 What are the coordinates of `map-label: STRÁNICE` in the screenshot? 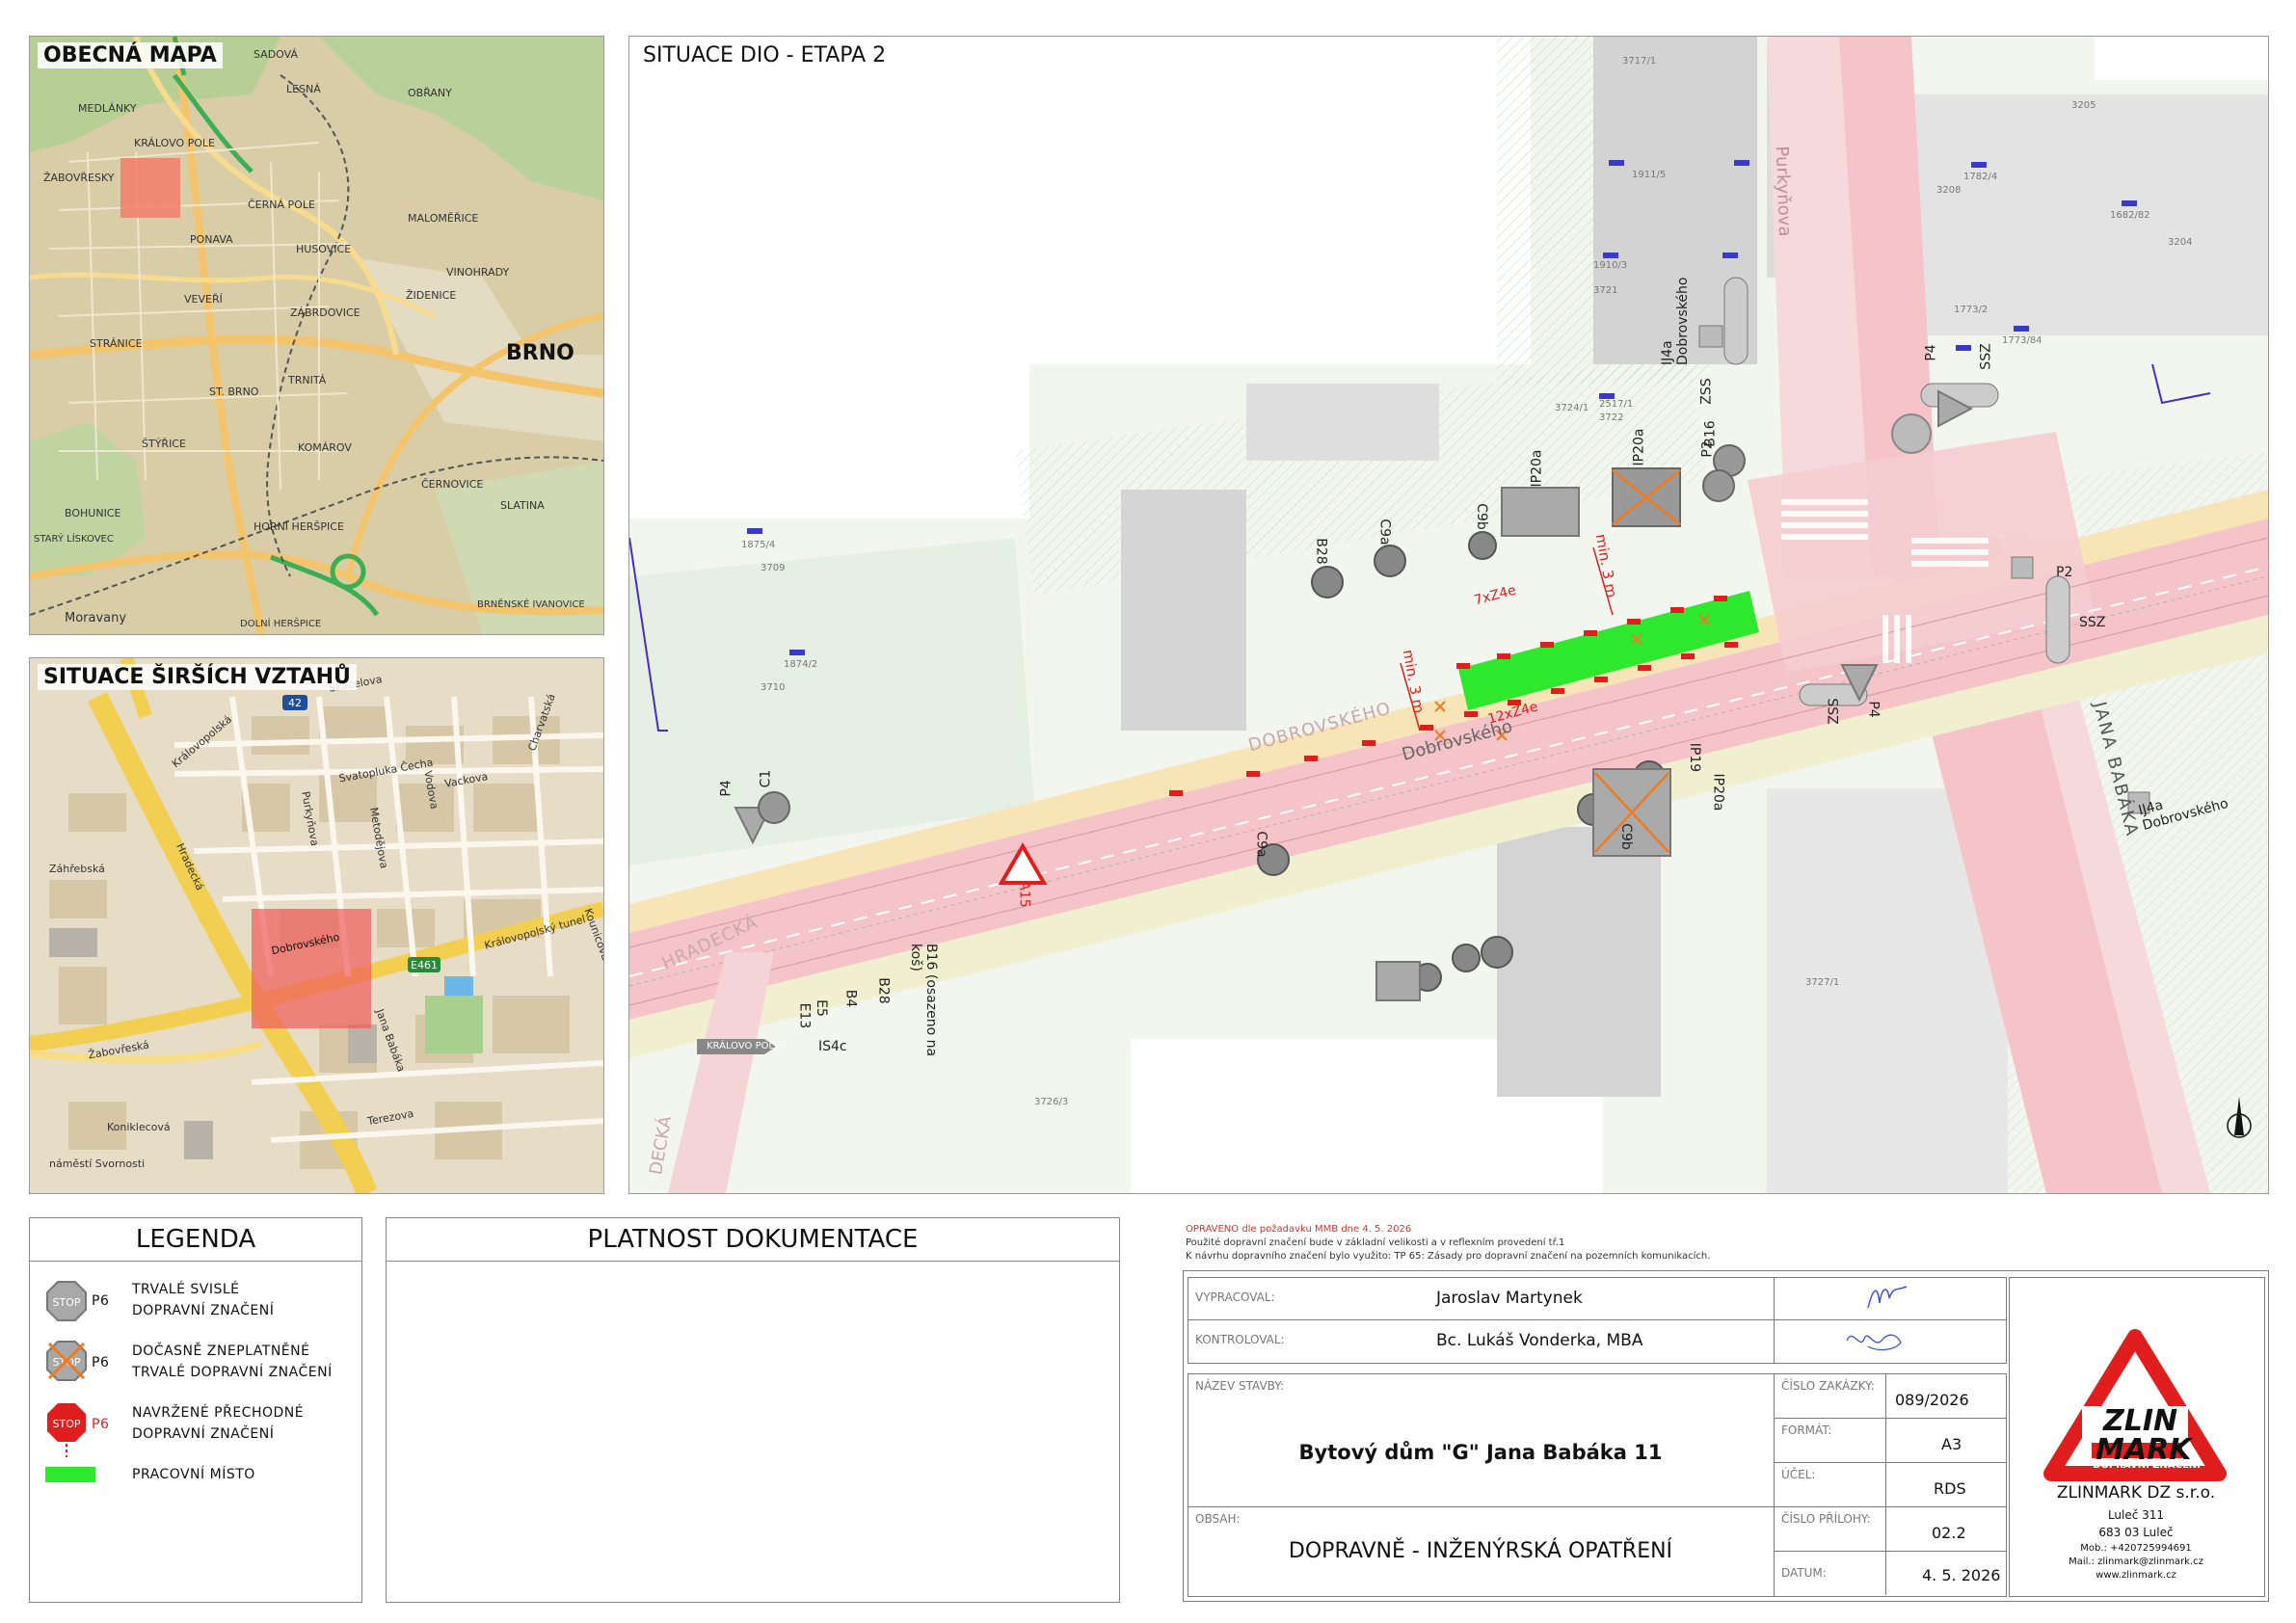 It's located at (116, 343).